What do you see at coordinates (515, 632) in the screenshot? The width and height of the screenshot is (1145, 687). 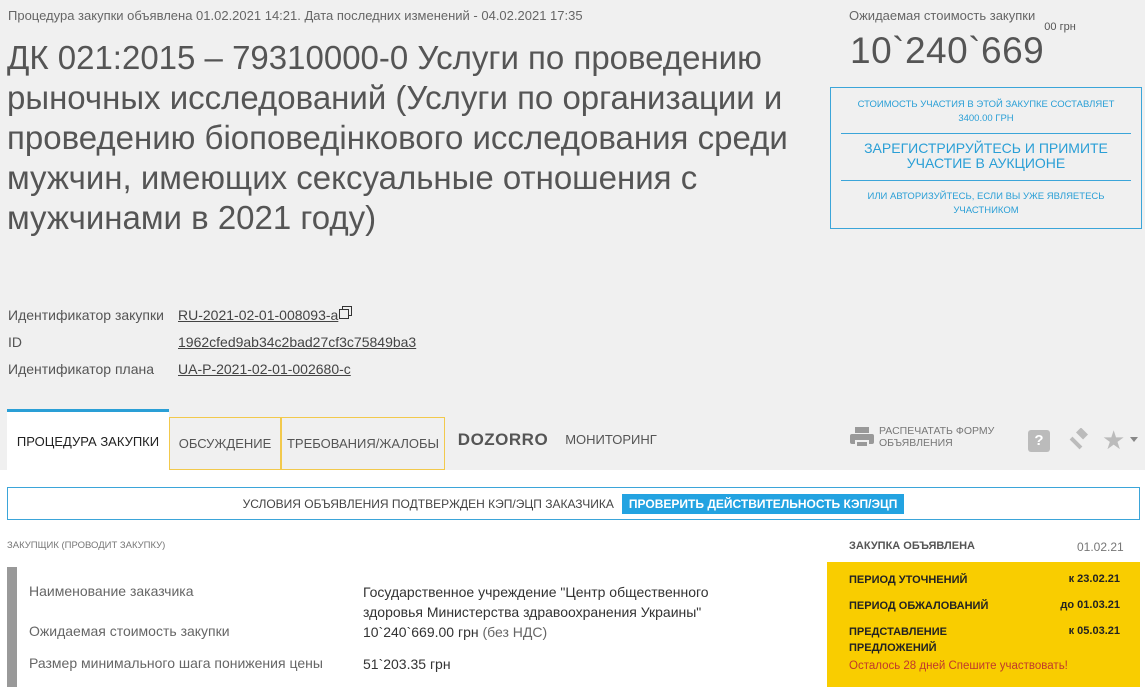 I see `vat-note: (без НДС)` at bounding box center [515, 632].